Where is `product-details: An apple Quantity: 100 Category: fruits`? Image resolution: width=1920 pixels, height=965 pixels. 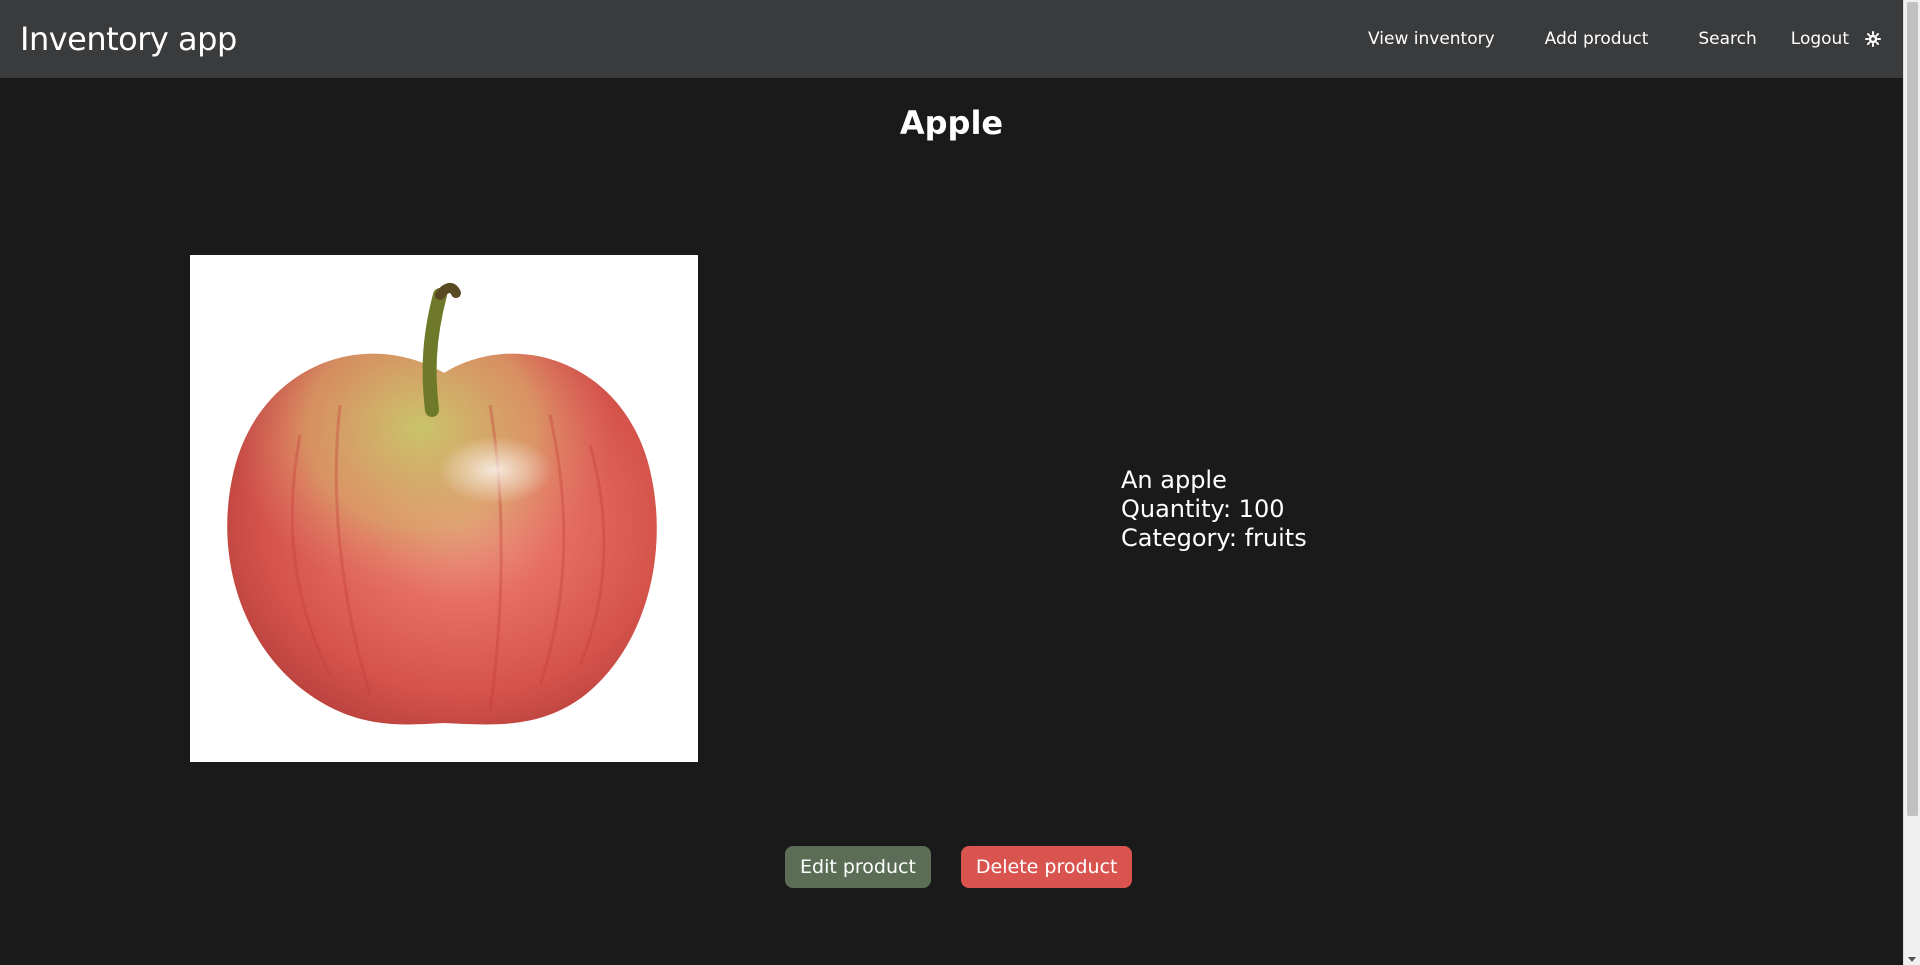
product-details: An apple Quantity: 100 Category: fruits is located at coordinates (1214, 509).